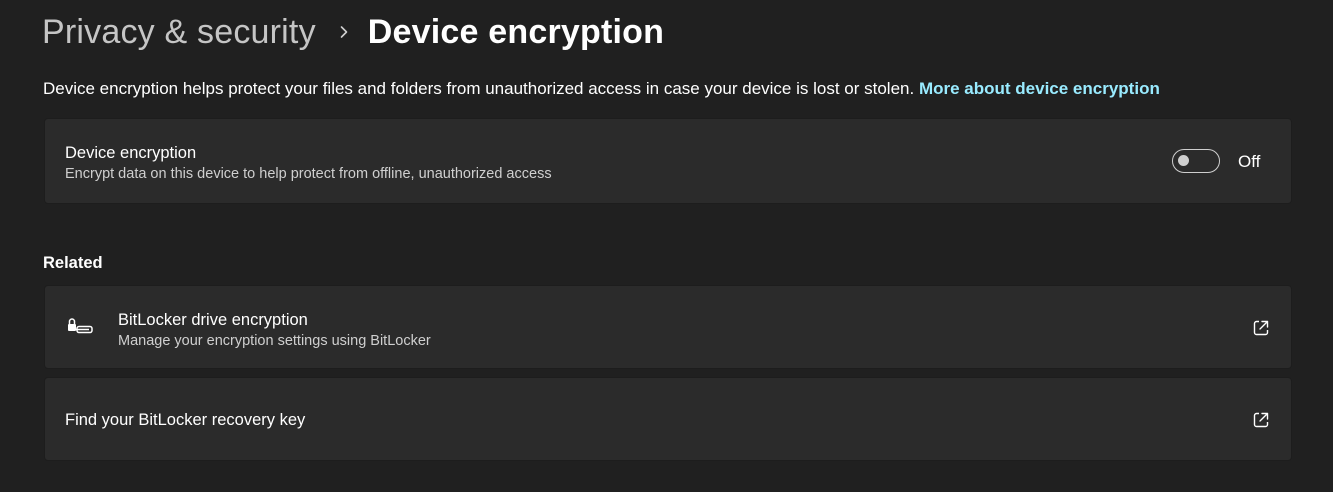 Image resolution: width=1333 pixels, height=492 pixels. Describe the element at coordinates (516, 31) in the screenshot. I see `page-title: Device encryption` at that location.